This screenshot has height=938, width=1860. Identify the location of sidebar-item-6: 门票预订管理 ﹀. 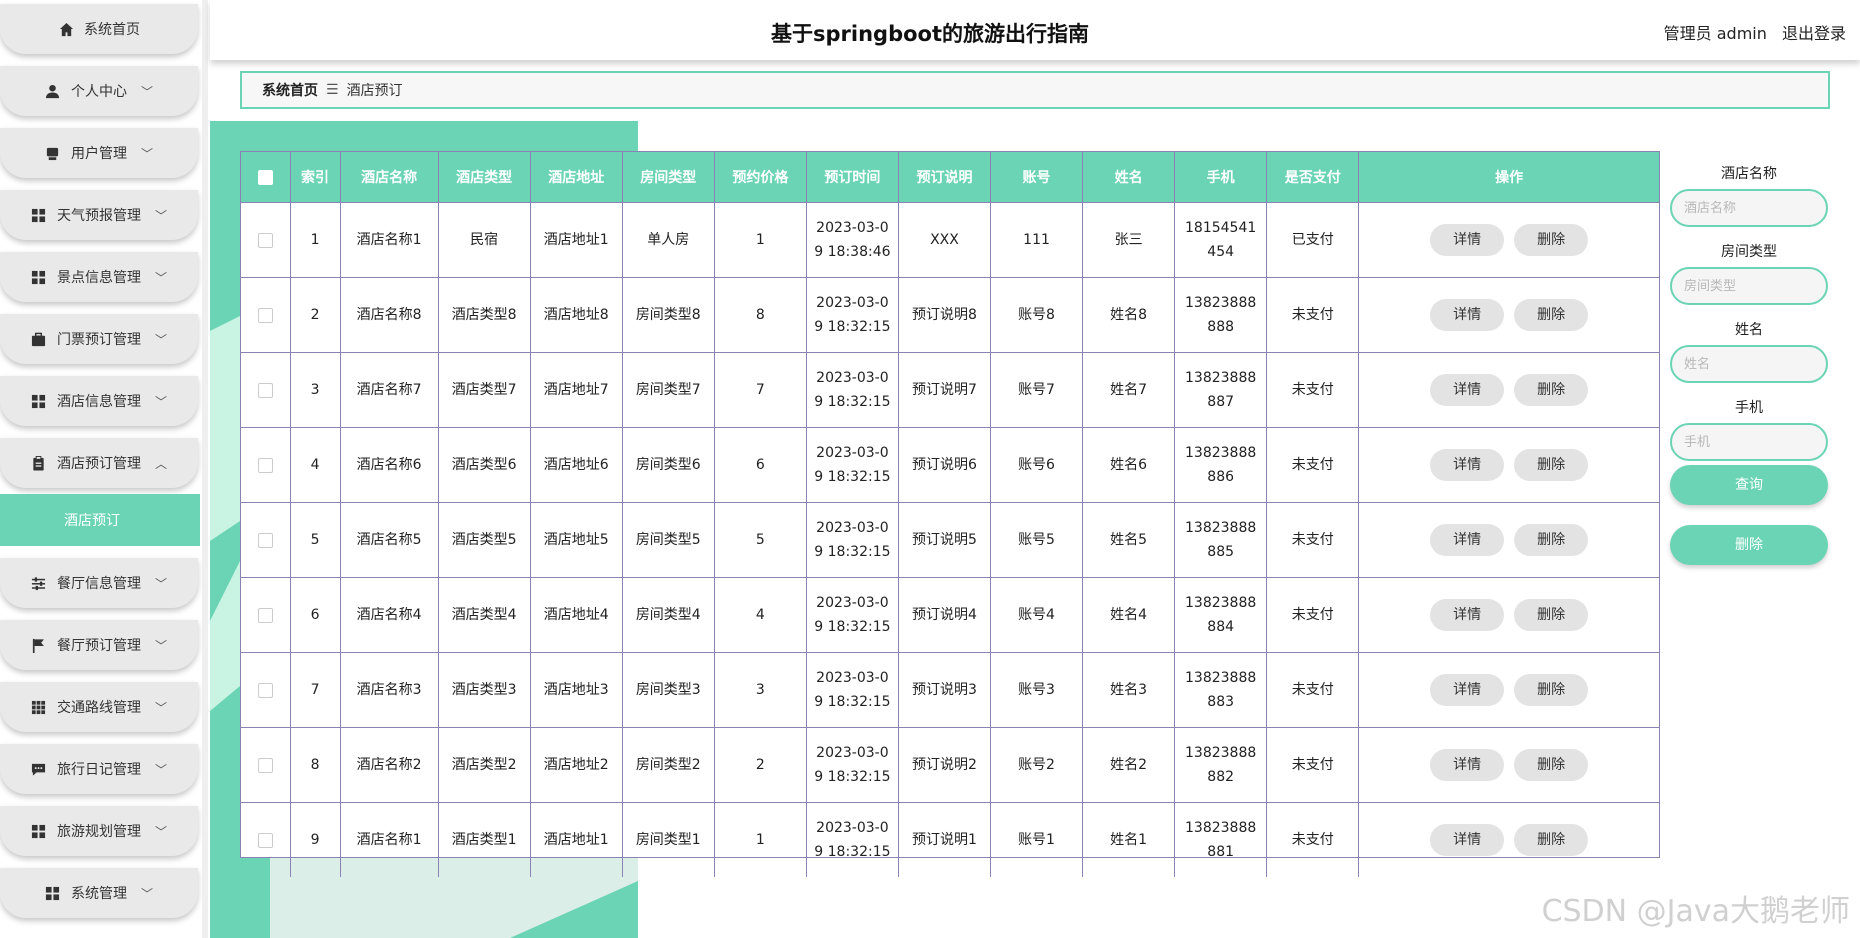
(99, 339).